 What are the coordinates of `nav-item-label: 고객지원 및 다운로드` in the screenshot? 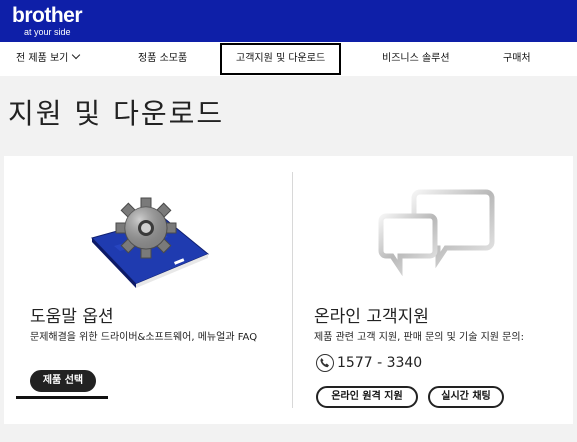 It's located at (281, 58).